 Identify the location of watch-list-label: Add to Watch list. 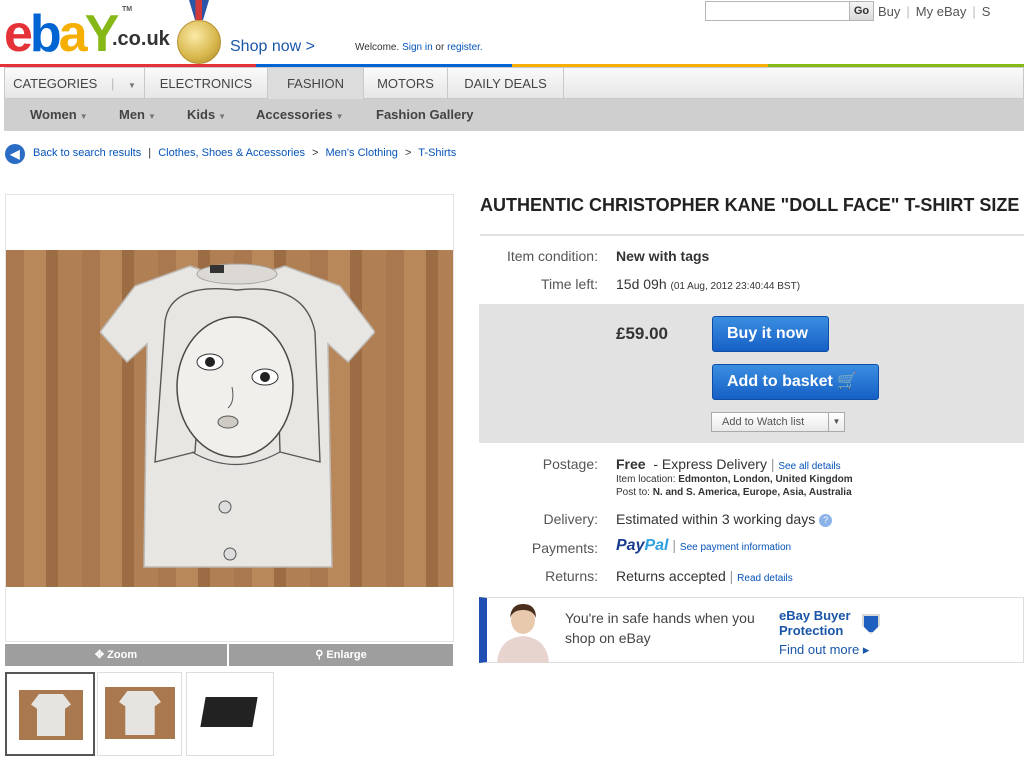
(763, 422).